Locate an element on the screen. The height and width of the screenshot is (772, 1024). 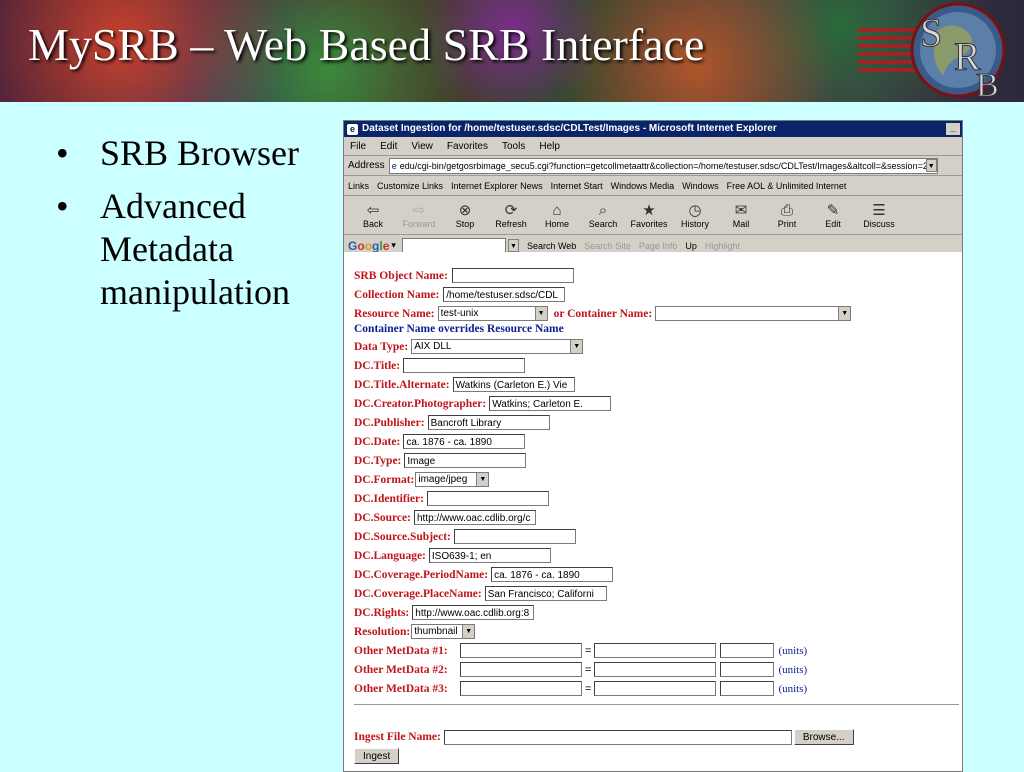
menu-view: View is located at coordinates (422, 146).